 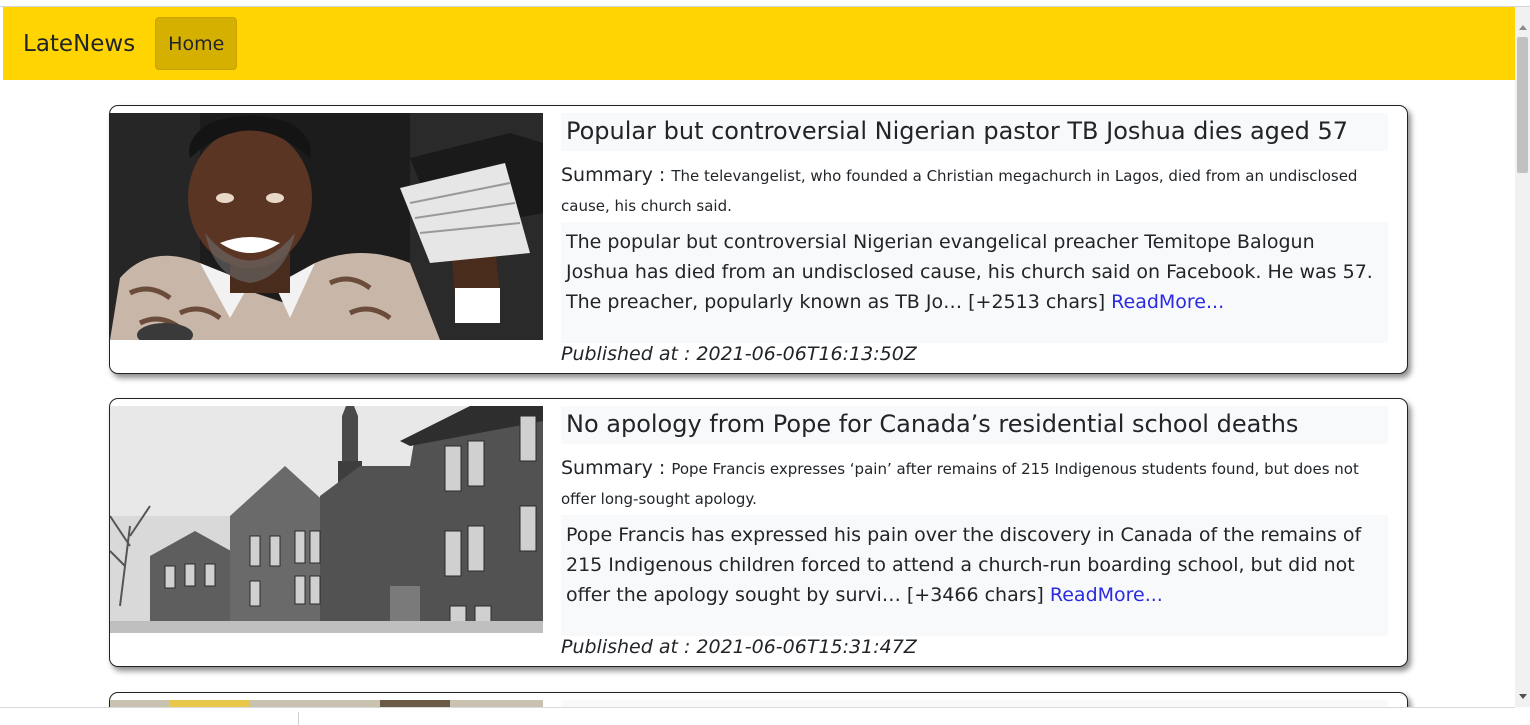 What do you see at coordinates (1523, 27) in the screenshot?
I see `scroll-up-arrow-icon` at bounding box center [1523, 27].